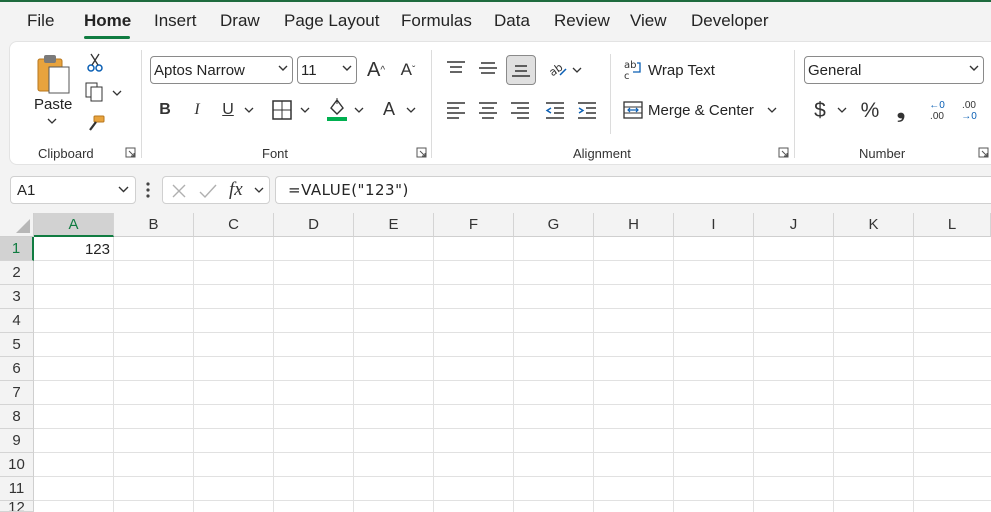  What do you see at coordinates (582, 21) in the screenshot?
I see `tab-review: Review` at bounding box center [582, 21].